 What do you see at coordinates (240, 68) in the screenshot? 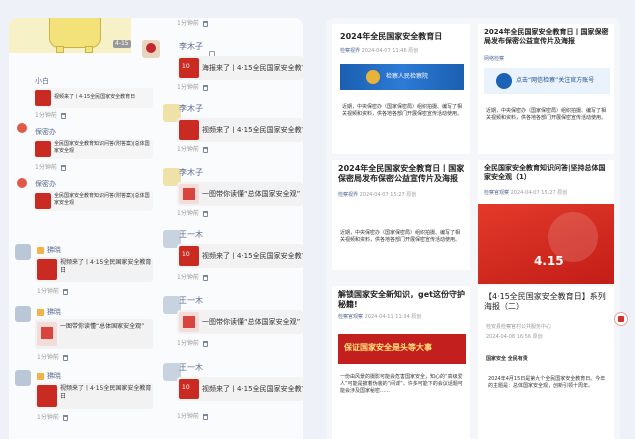
I see `shared-link: 10 海报来了丨4·15全民国家安全教育日` at bounding box center [240, 68].